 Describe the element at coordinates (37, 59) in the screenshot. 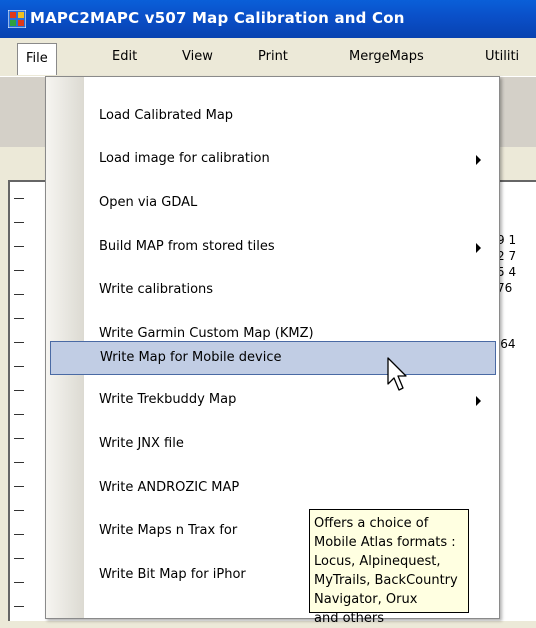

I see `menu-file: File` at that location.